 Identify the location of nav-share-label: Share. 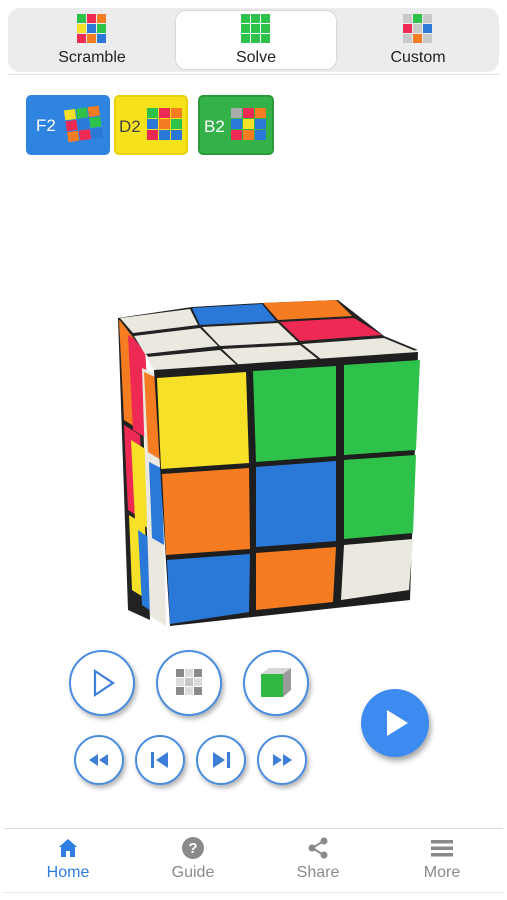
(318, 872).